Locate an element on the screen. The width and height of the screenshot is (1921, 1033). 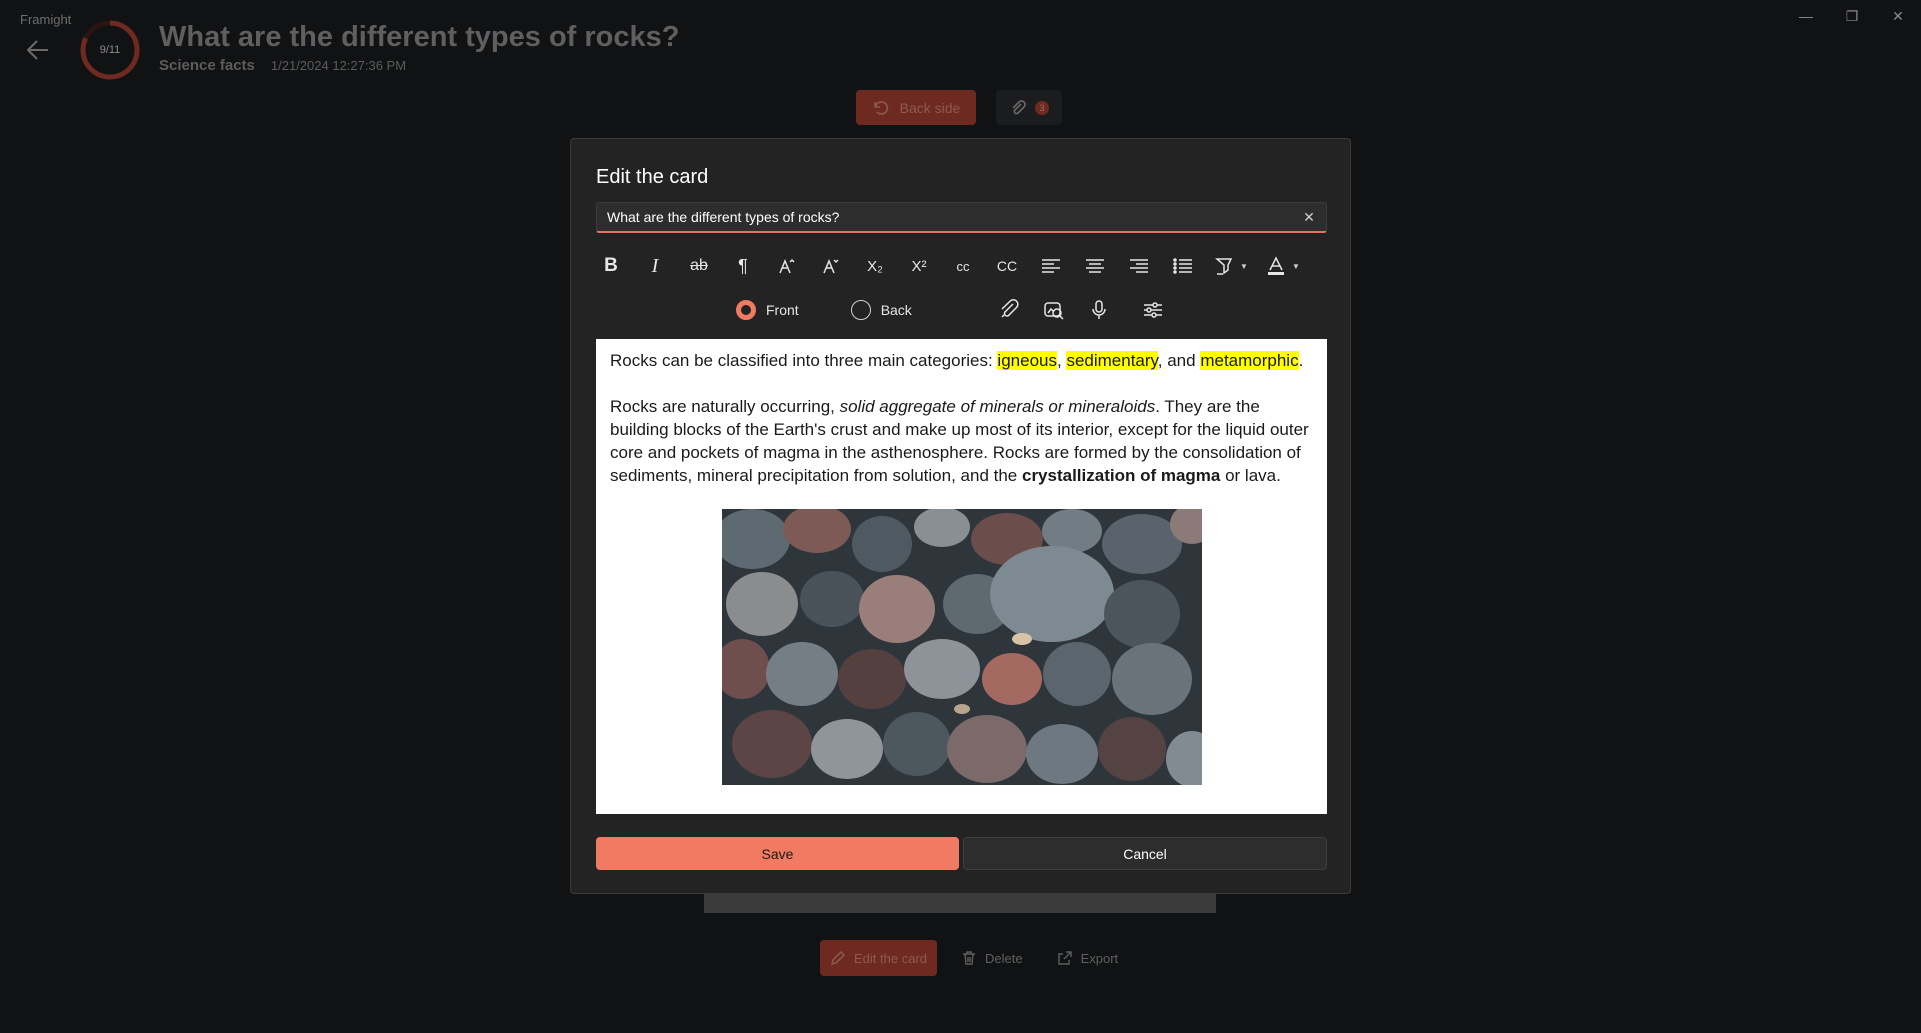
arrow-left-icon is located at coordinates (37, 50).